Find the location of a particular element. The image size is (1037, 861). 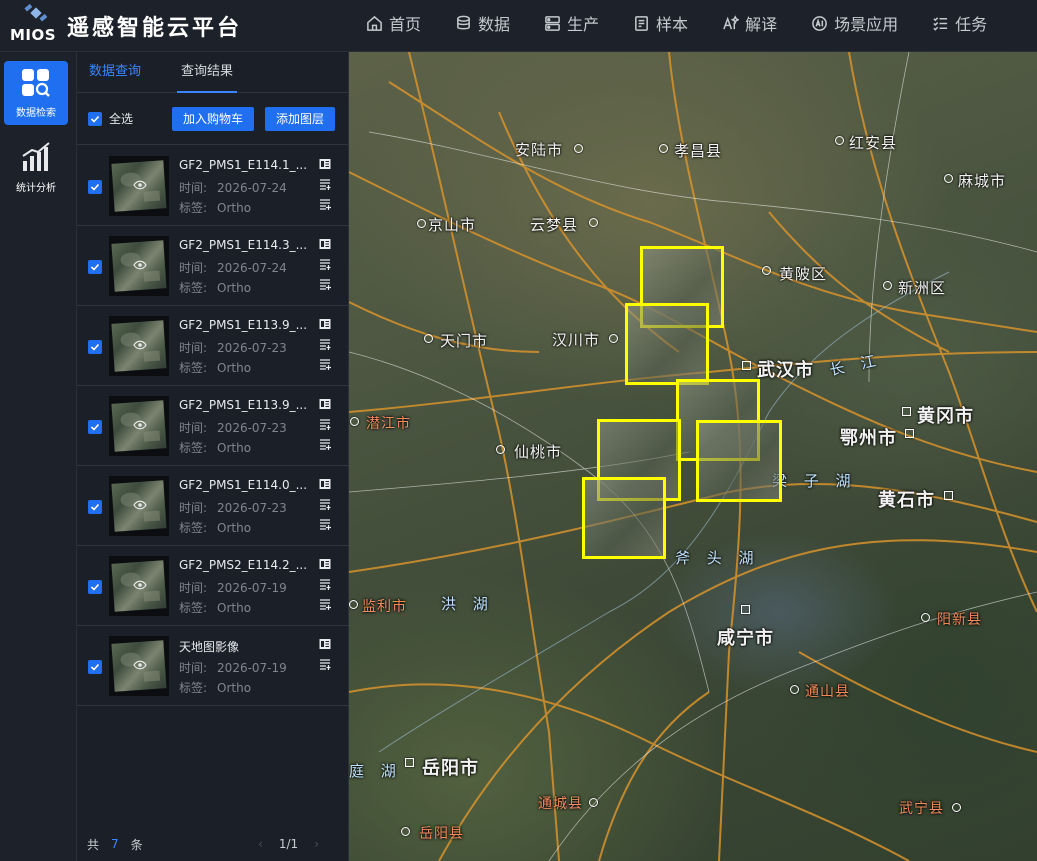

map-label: 监利市 is located at coordinates (384, 607).